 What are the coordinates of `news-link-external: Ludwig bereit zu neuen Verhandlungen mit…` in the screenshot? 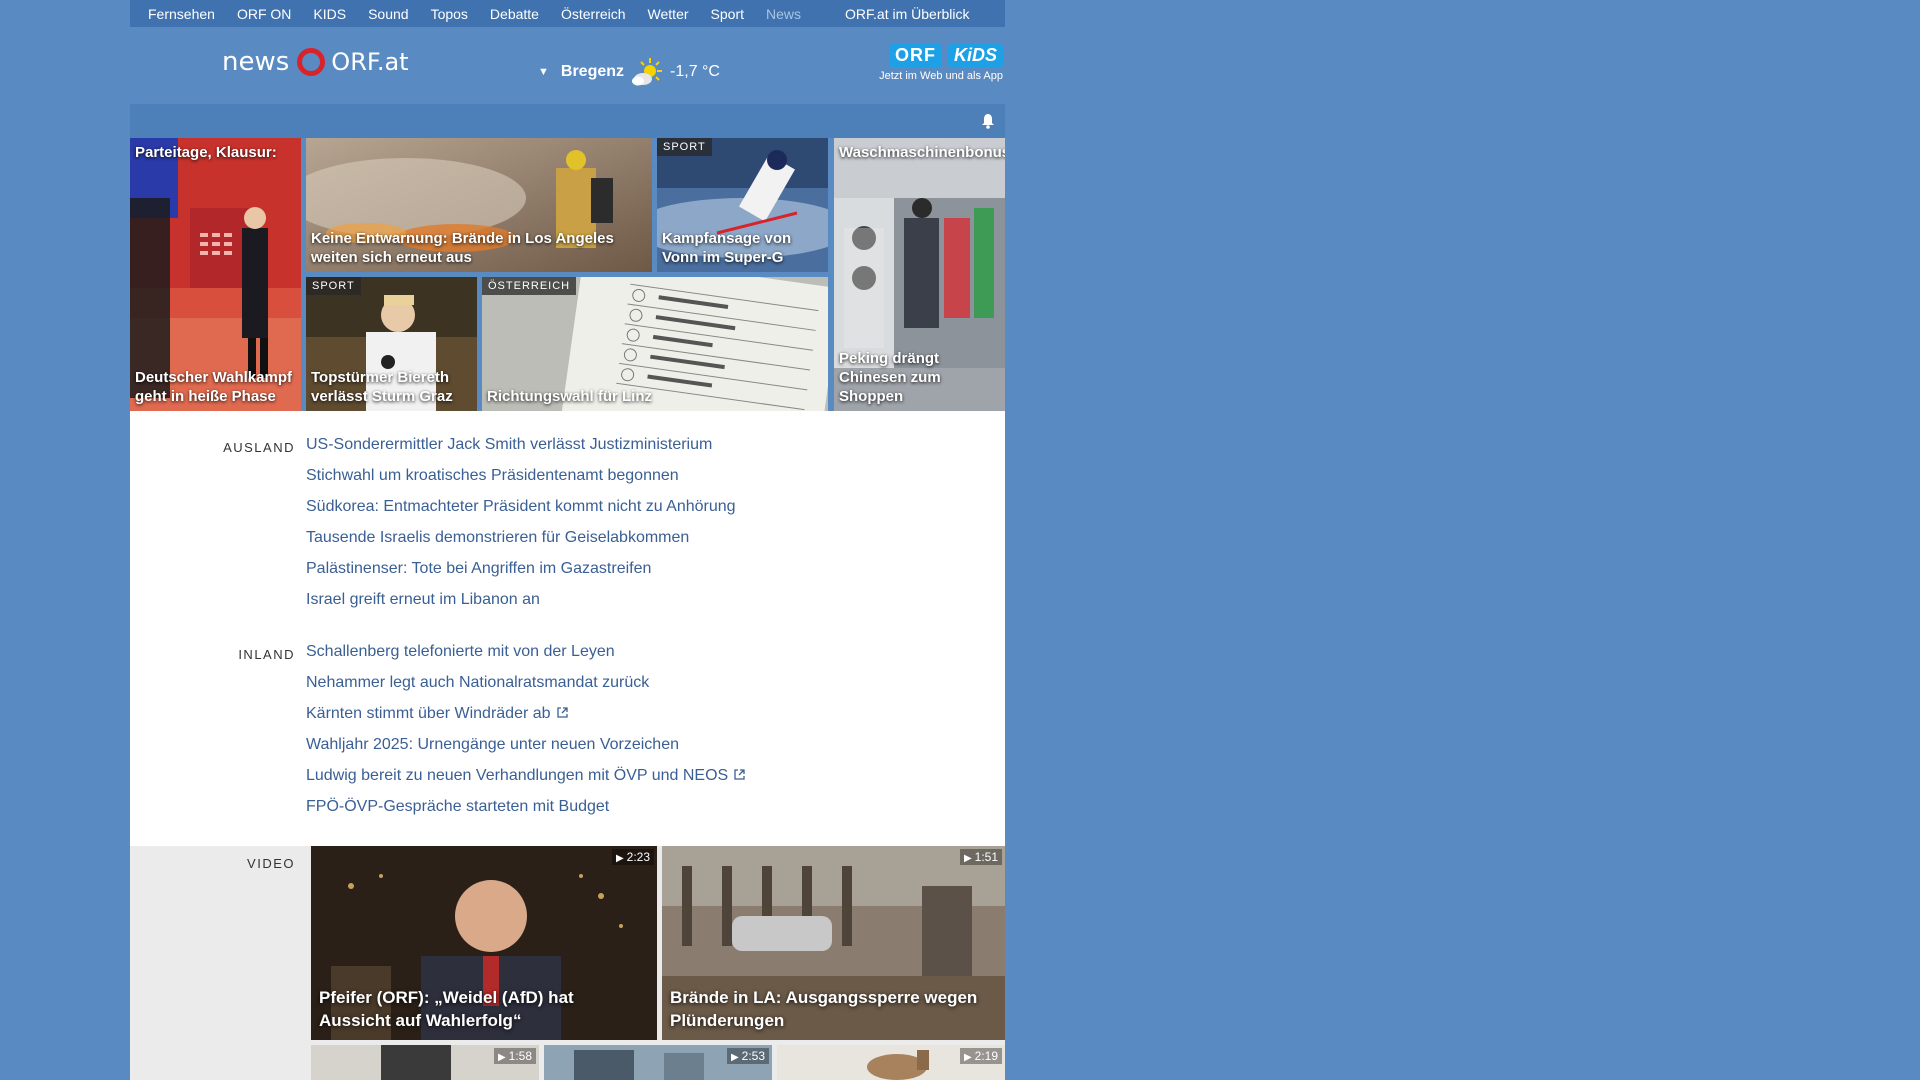 It's located at (646, 775).